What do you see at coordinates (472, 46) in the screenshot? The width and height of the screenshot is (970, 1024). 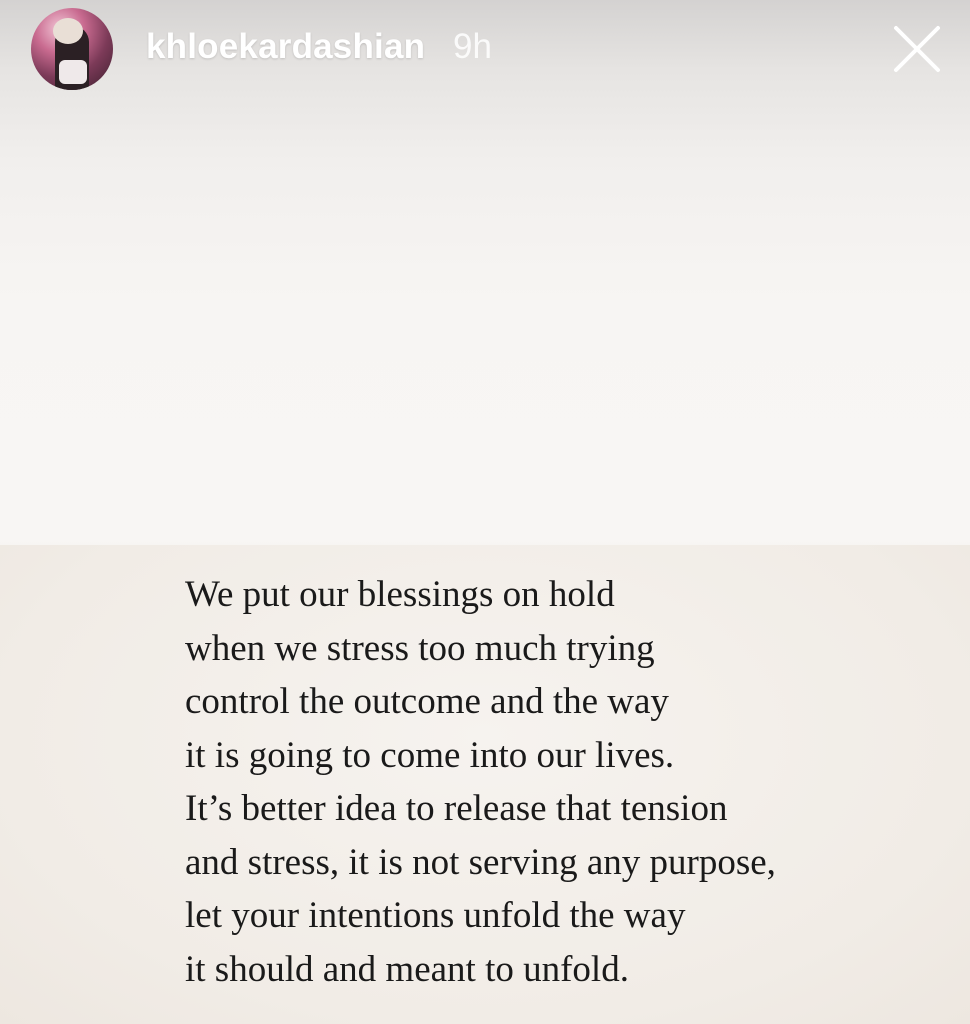 I see `timestamp: 9h` at bounding box center [472, 46].